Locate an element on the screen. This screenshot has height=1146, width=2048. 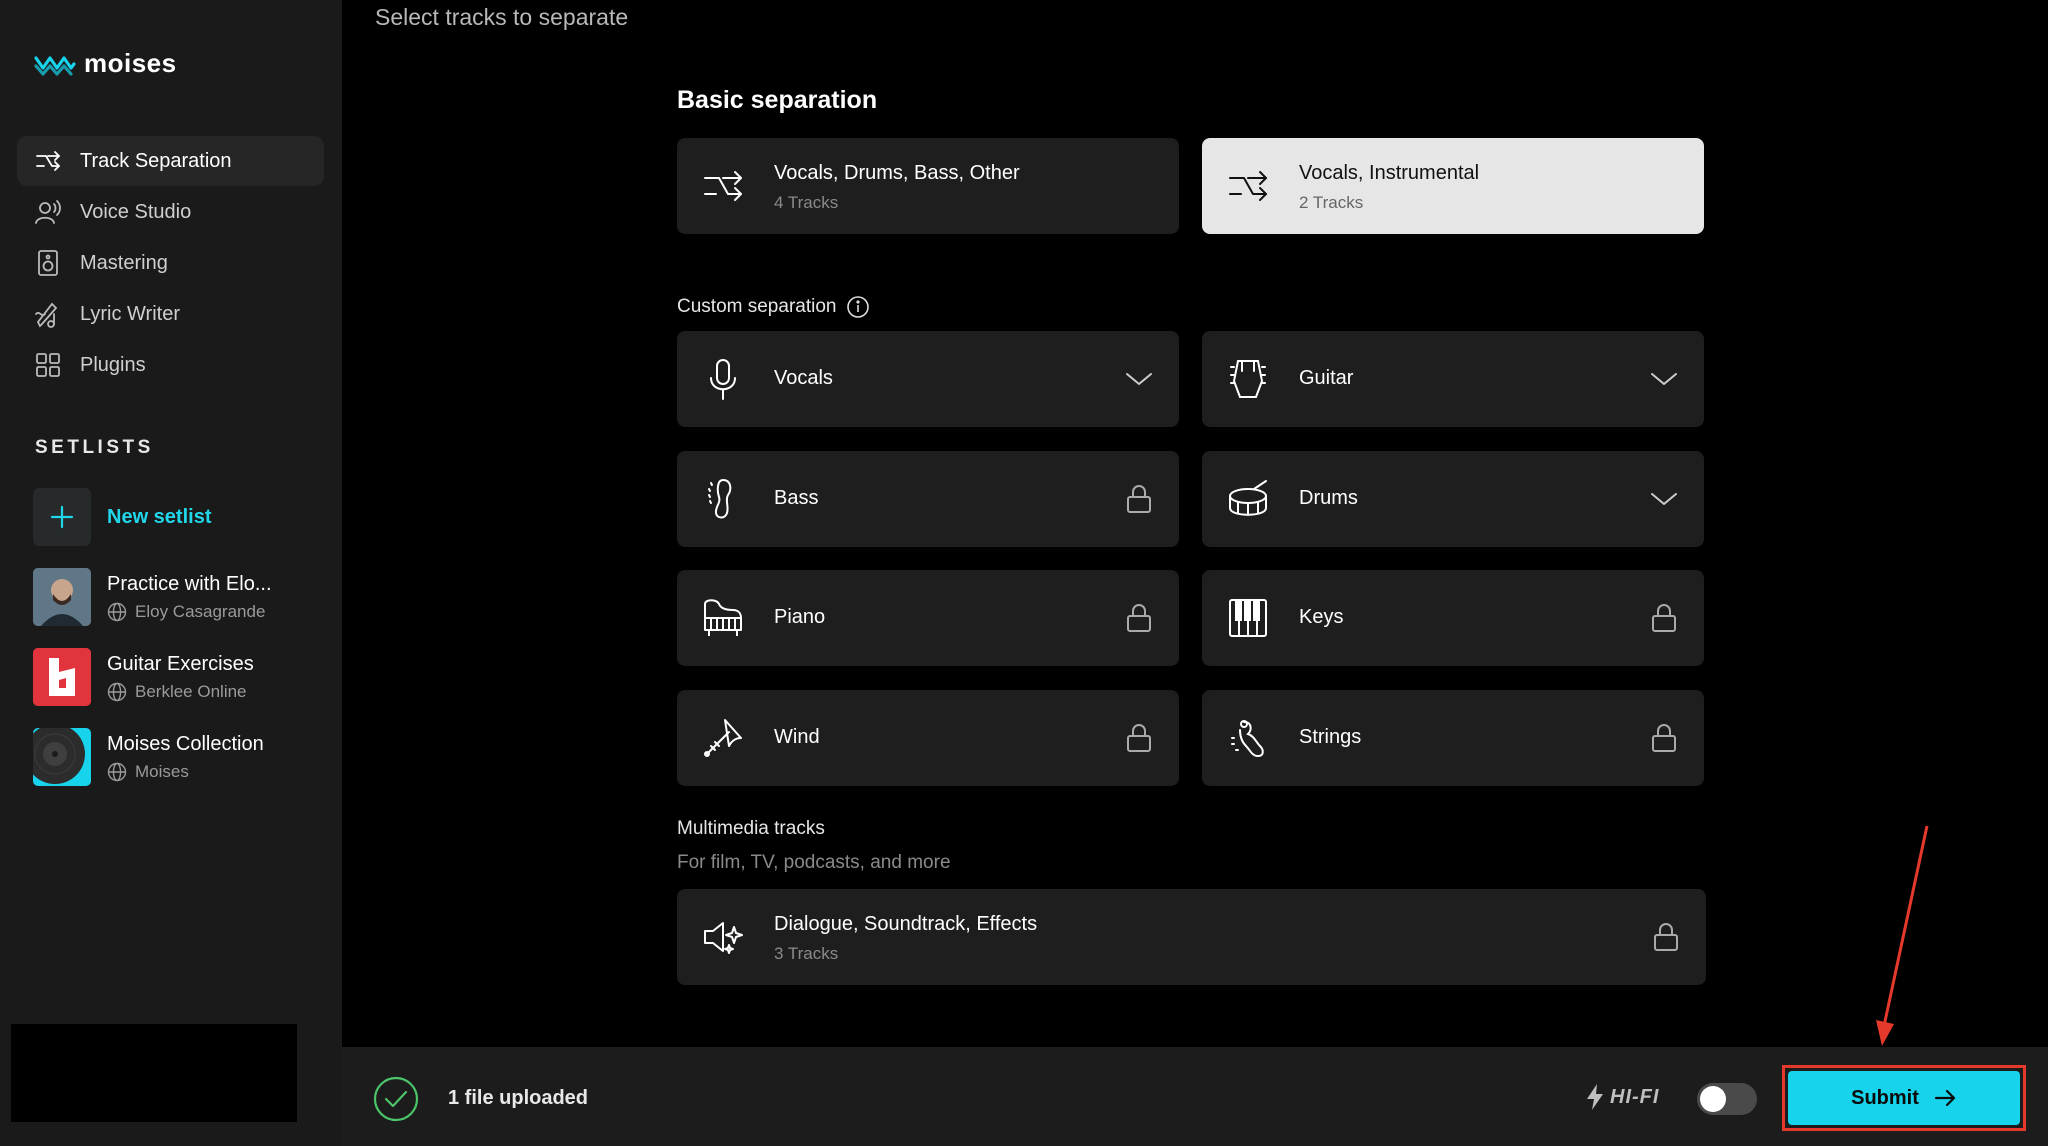
nav-item-lyric-writer: Lyric Writer is located at coordinates (170, 314).